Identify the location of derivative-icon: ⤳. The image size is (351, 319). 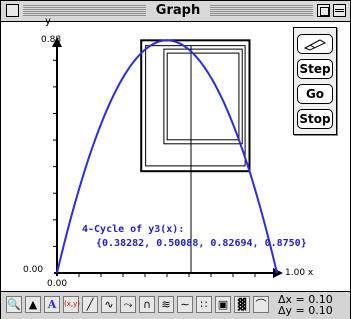
(128, 304).